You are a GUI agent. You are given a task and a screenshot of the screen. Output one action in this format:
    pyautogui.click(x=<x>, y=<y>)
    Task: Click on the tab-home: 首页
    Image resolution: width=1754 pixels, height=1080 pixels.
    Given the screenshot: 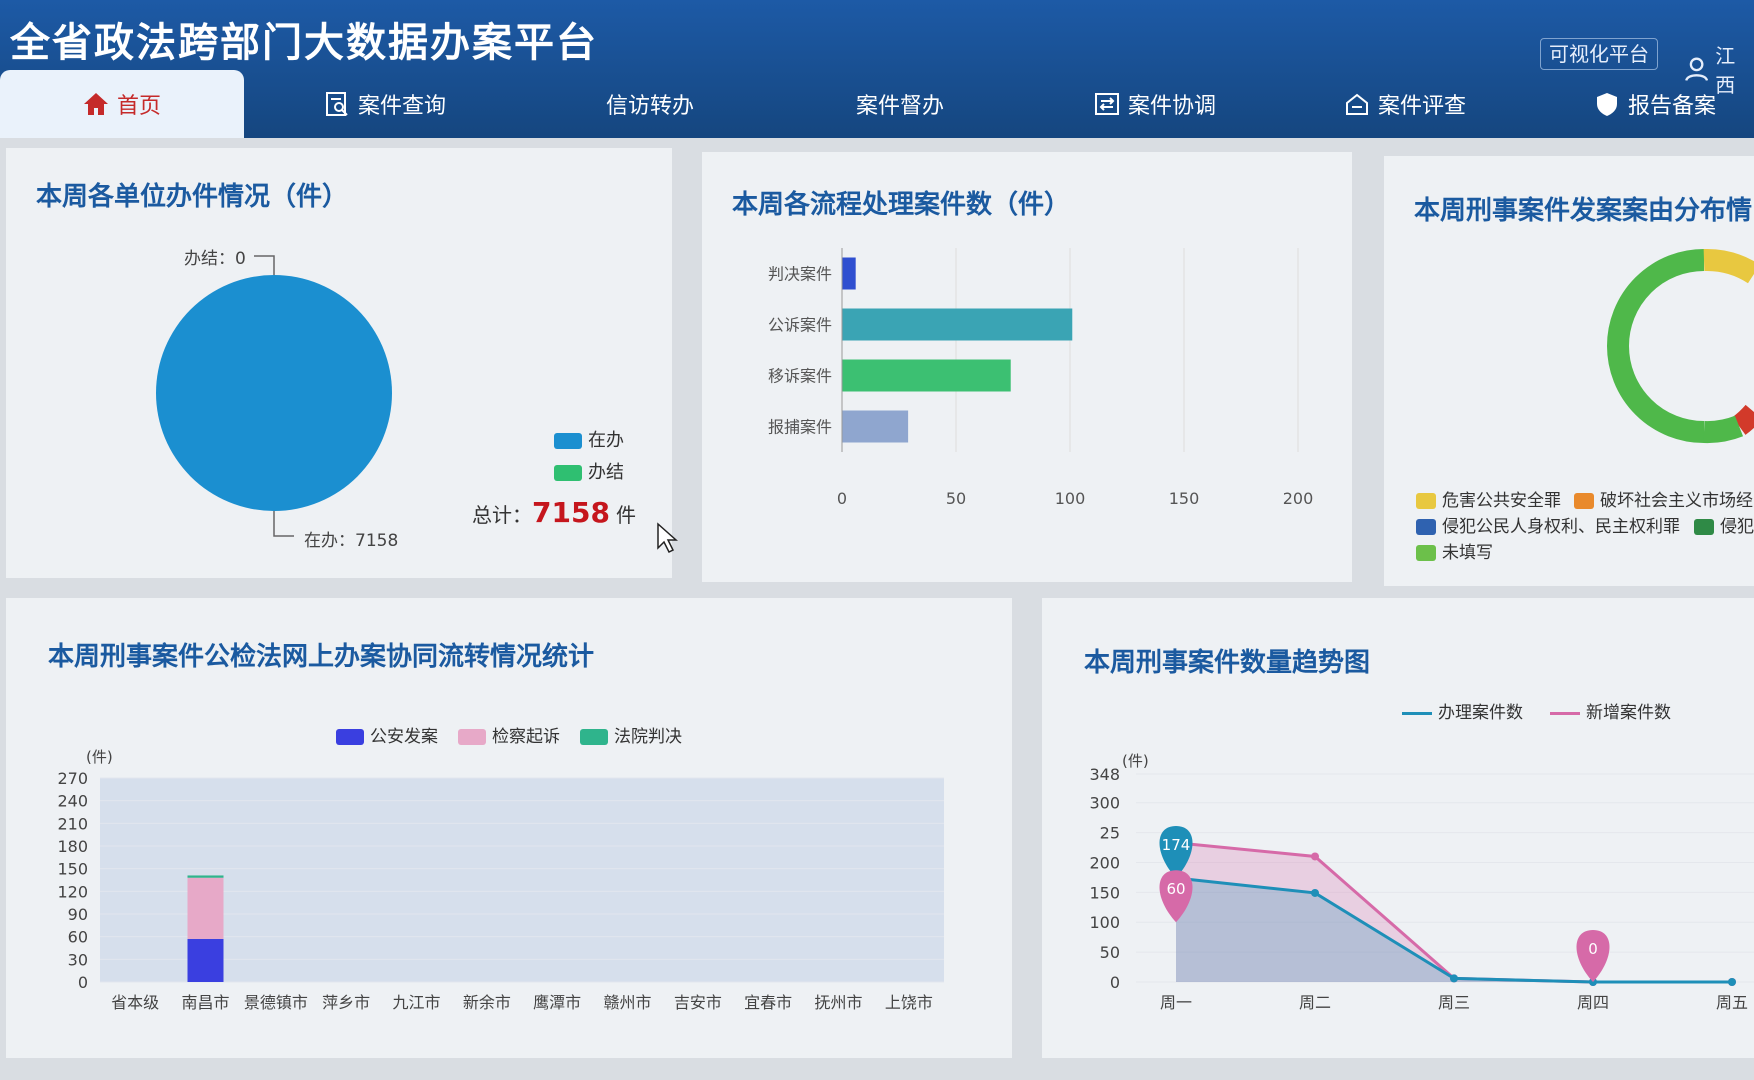 What is the action you would take?
    pyautogui.click(x=122, y=104)
    